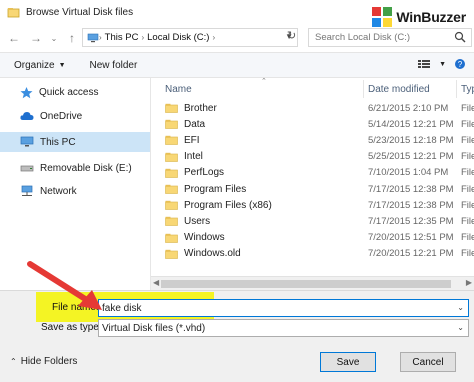 The image size is (474, 382). I want to click on column-header-date: Date modified, so click(399, 89).